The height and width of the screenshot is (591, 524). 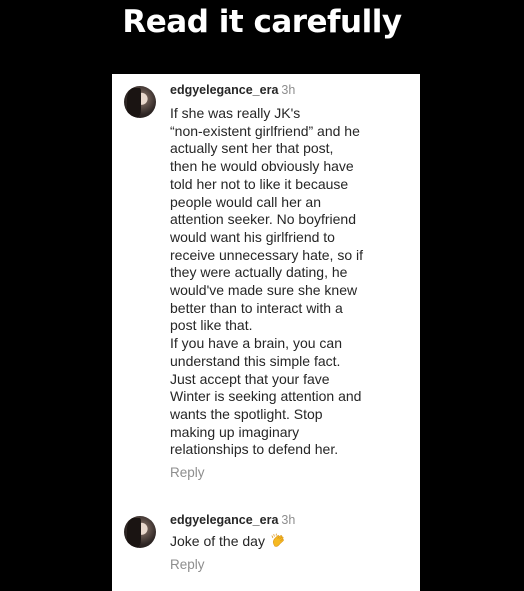 I want to click on comment-text-line: relationships to defend her., so click(x=254, y=449).